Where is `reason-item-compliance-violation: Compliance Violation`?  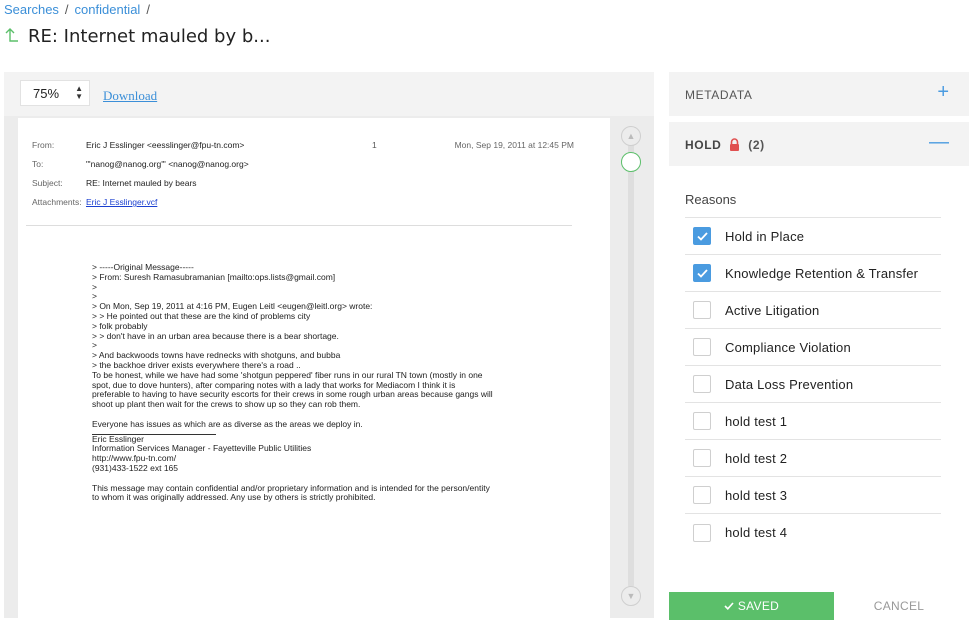
reason-item-compliance-violation: Compliance Violation is located at coordinates (813, 347).